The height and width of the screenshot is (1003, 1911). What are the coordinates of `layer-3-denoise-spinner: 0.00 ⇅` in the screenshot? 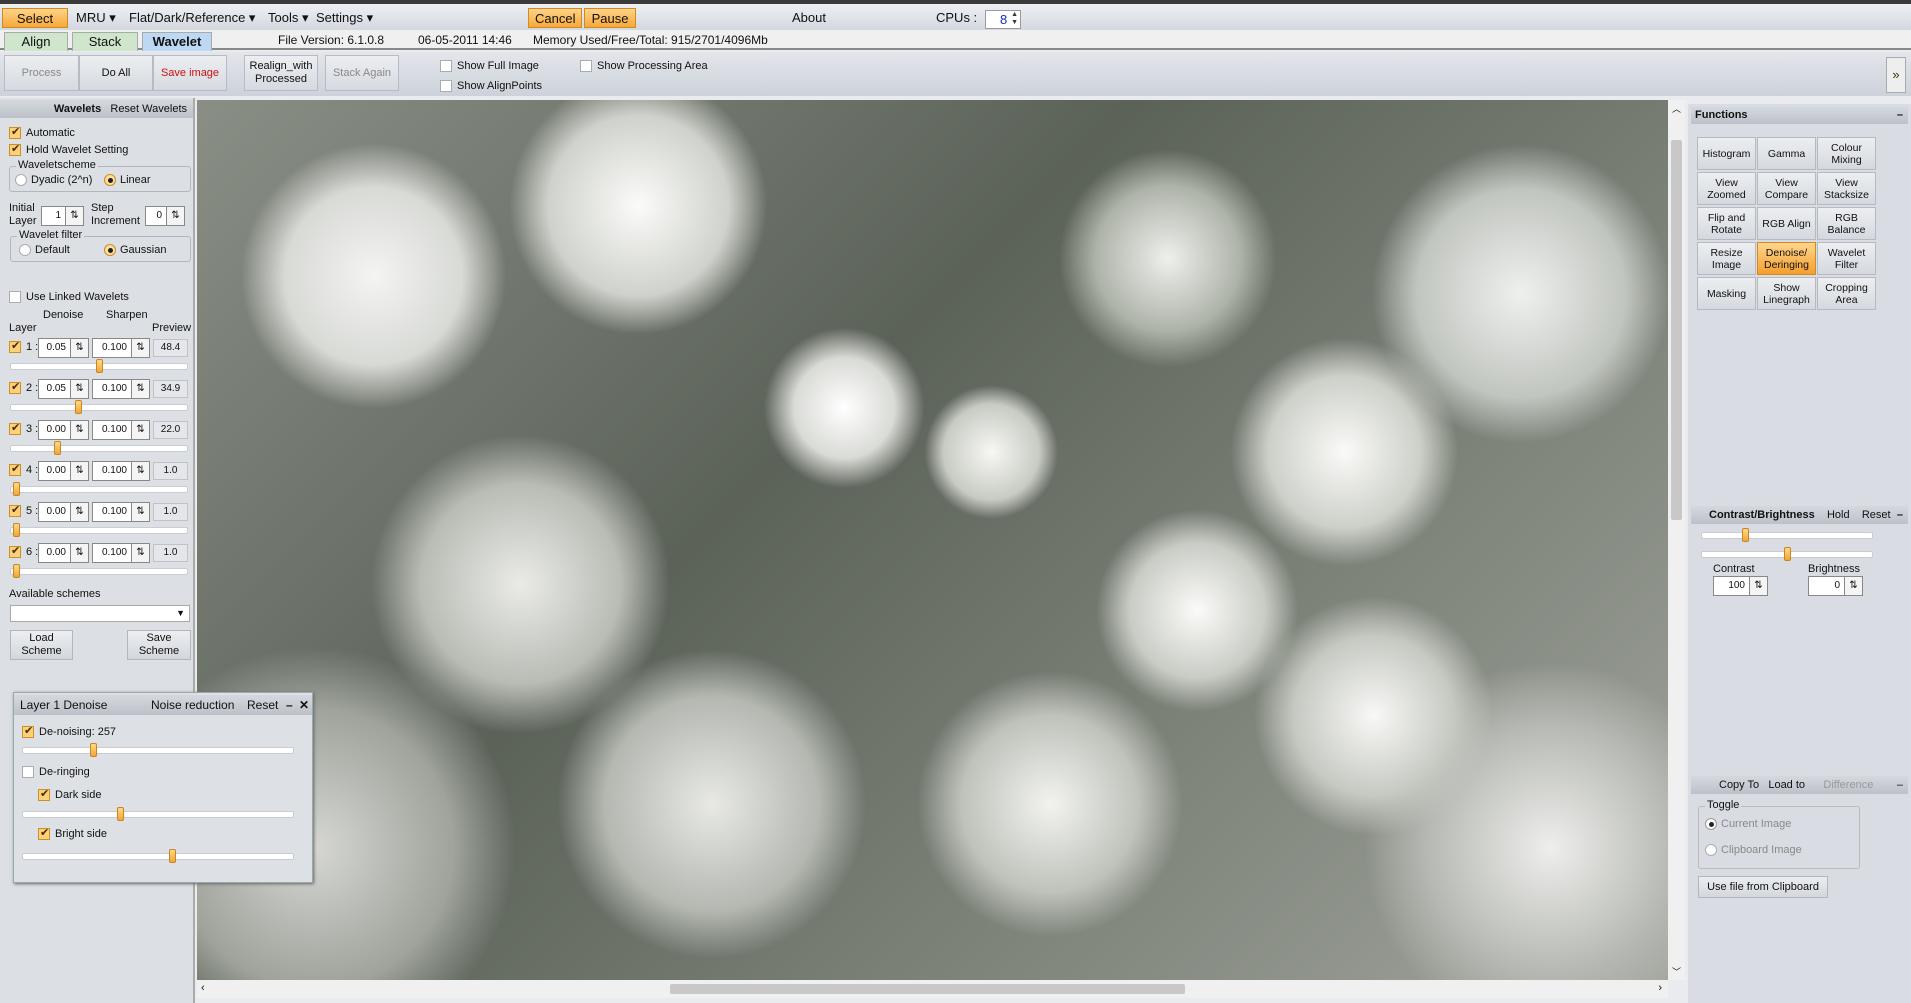 It's located at (63, 430).